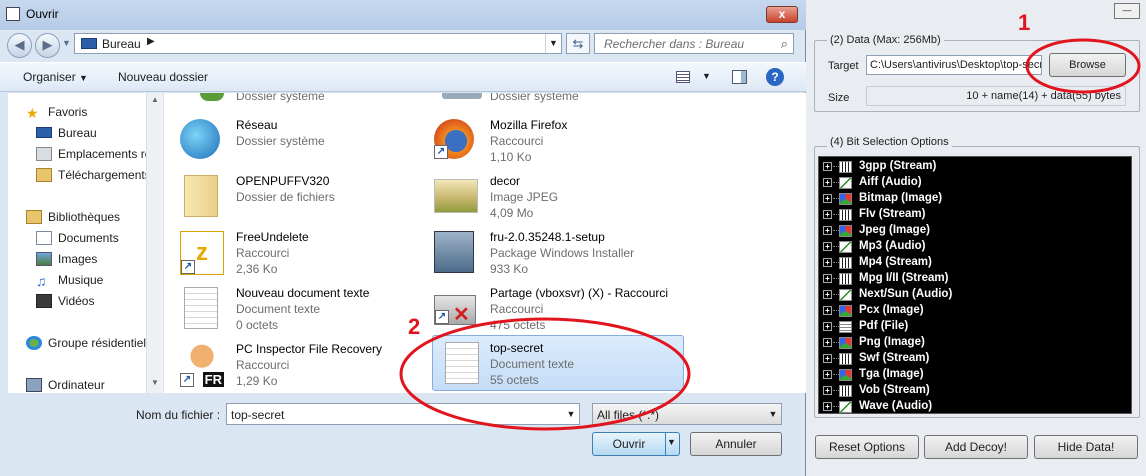  What do you see at coordinates (93, 156) in the screenshot?
I see `nav-recent-places: Emplacements ré` at bounding box center [93, 156].